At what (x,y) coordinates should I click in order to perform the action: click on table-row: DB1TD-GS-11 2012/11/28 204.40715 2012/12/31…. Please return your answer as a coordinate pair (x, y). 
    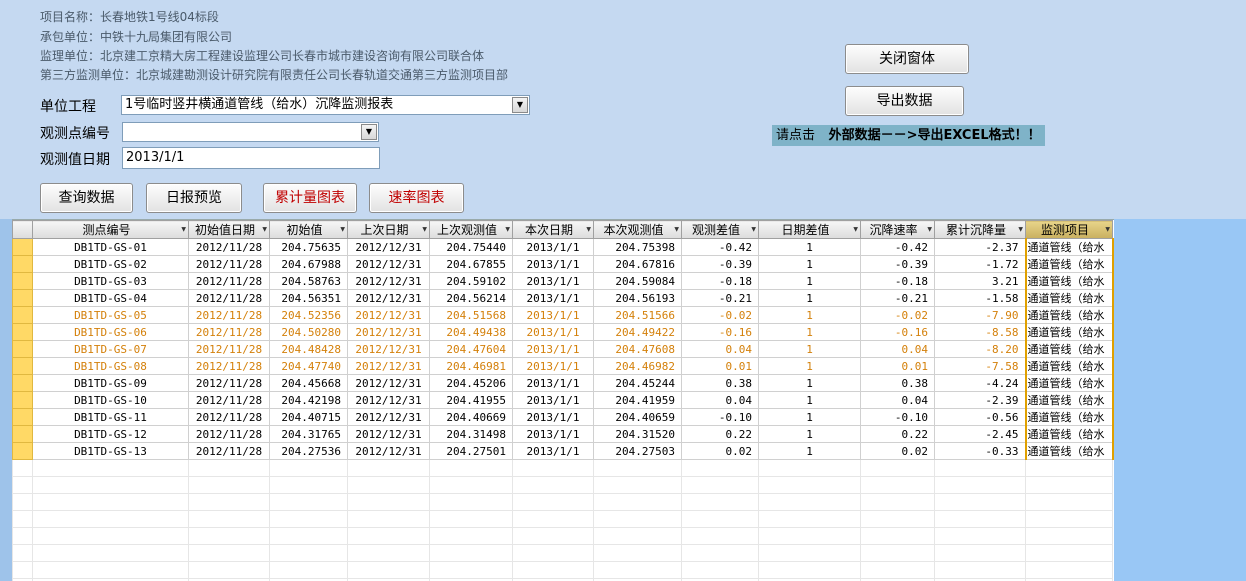
    Looking at the image, I should click on (563, 417).